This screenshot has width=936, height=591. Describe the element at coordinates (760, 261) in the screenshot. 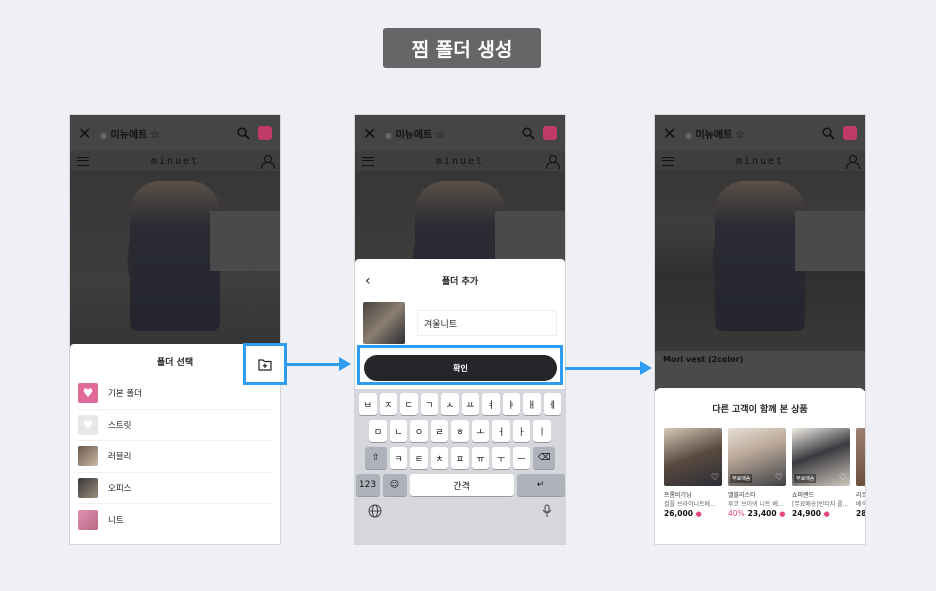

I see `product-photo` at that location.